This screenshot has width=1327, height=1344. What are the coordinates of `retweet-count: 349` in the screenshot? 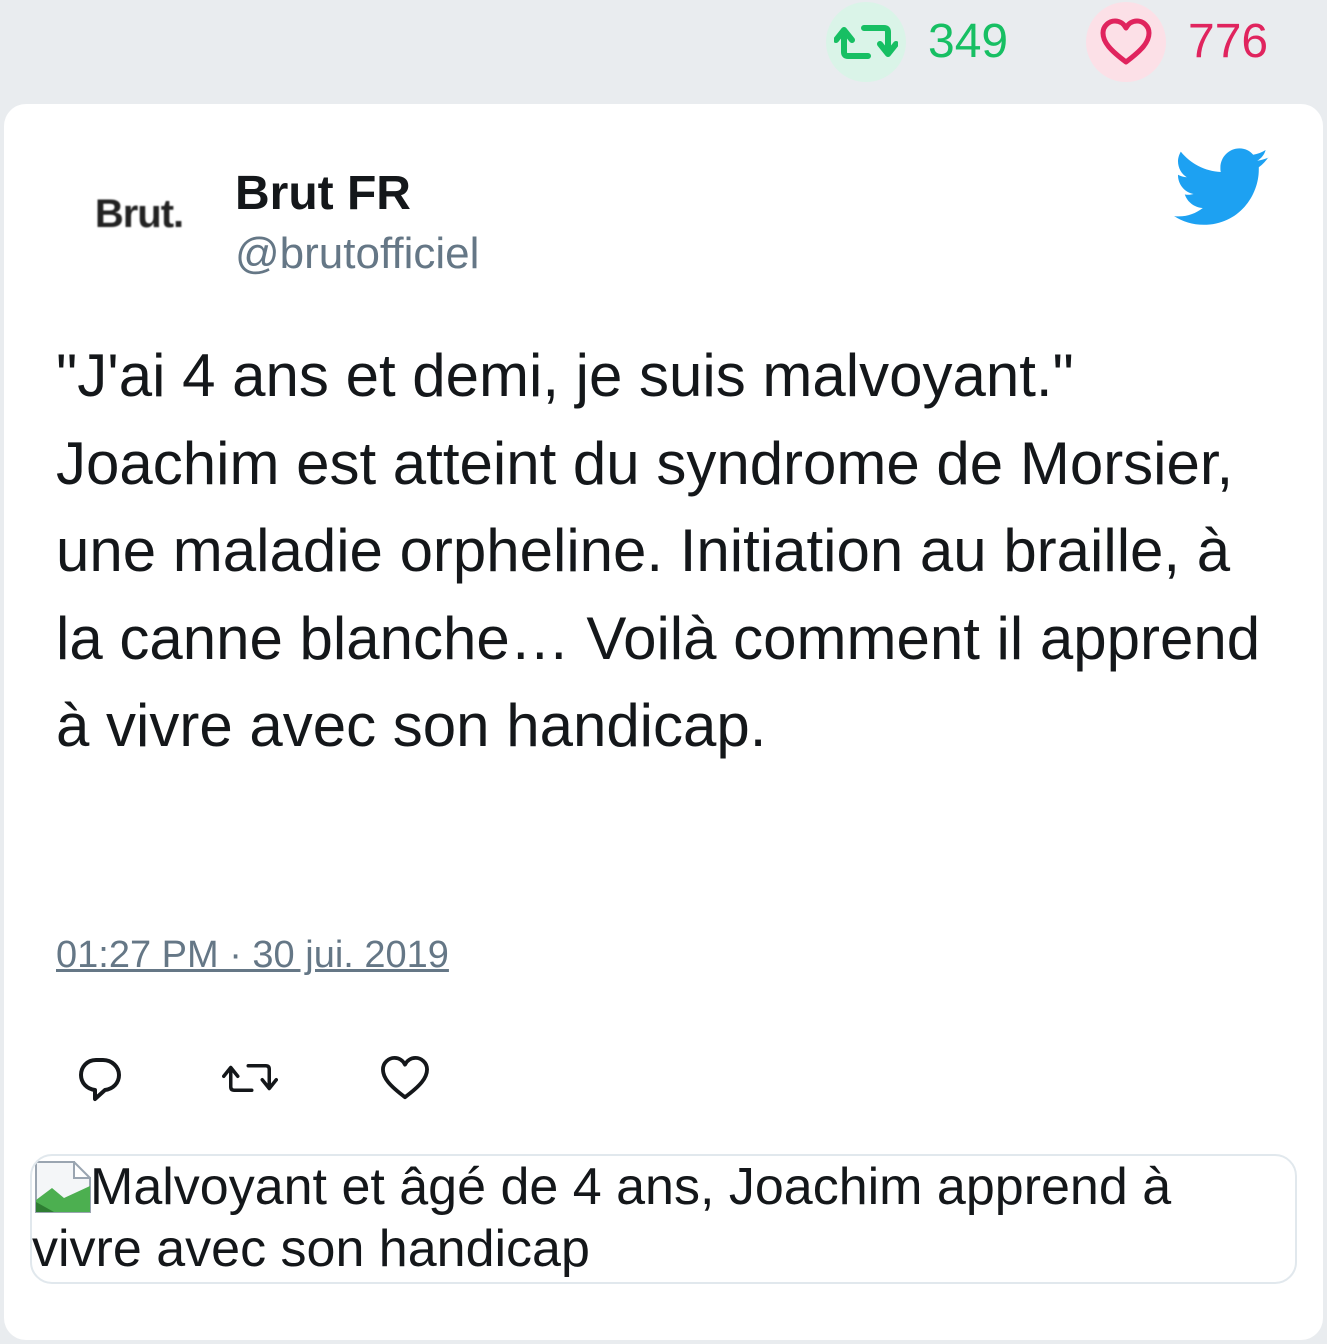 It's located at (968, 41).